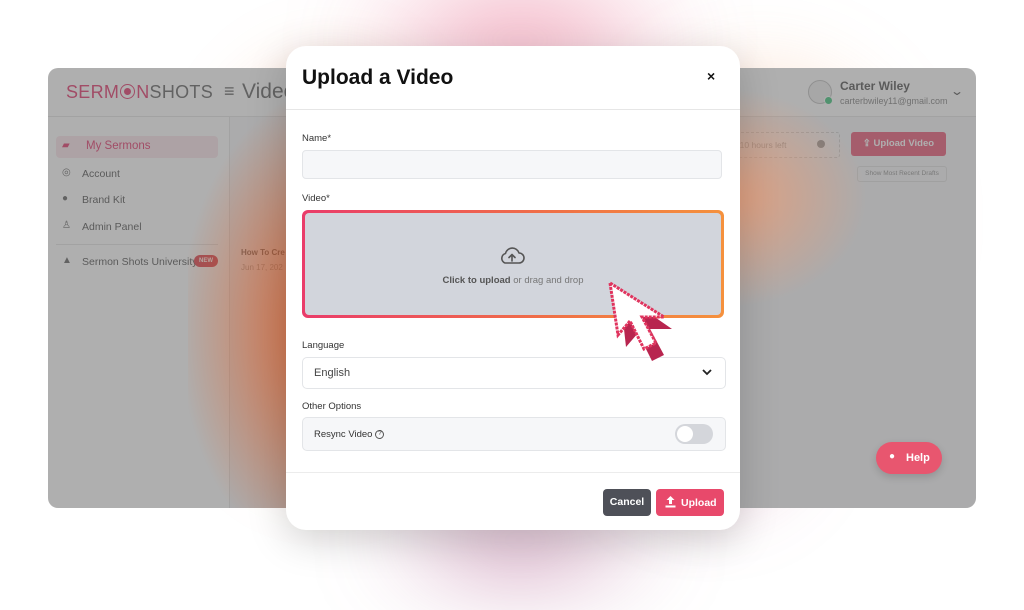 This screenshot has height=610, width=1024. I want to click on cloud-upload-icon, so click(513, 255).